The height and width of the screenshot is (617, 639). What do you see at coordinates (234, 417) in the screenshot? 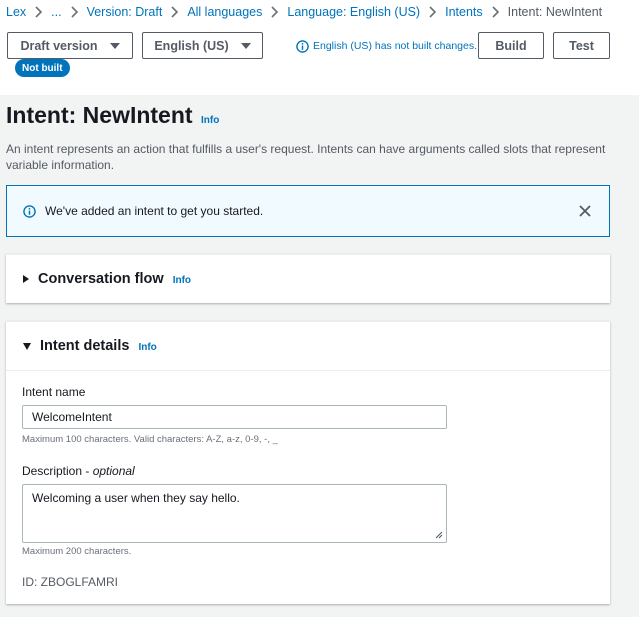
I see `intent-name-input` at bounding box center [234, 417].